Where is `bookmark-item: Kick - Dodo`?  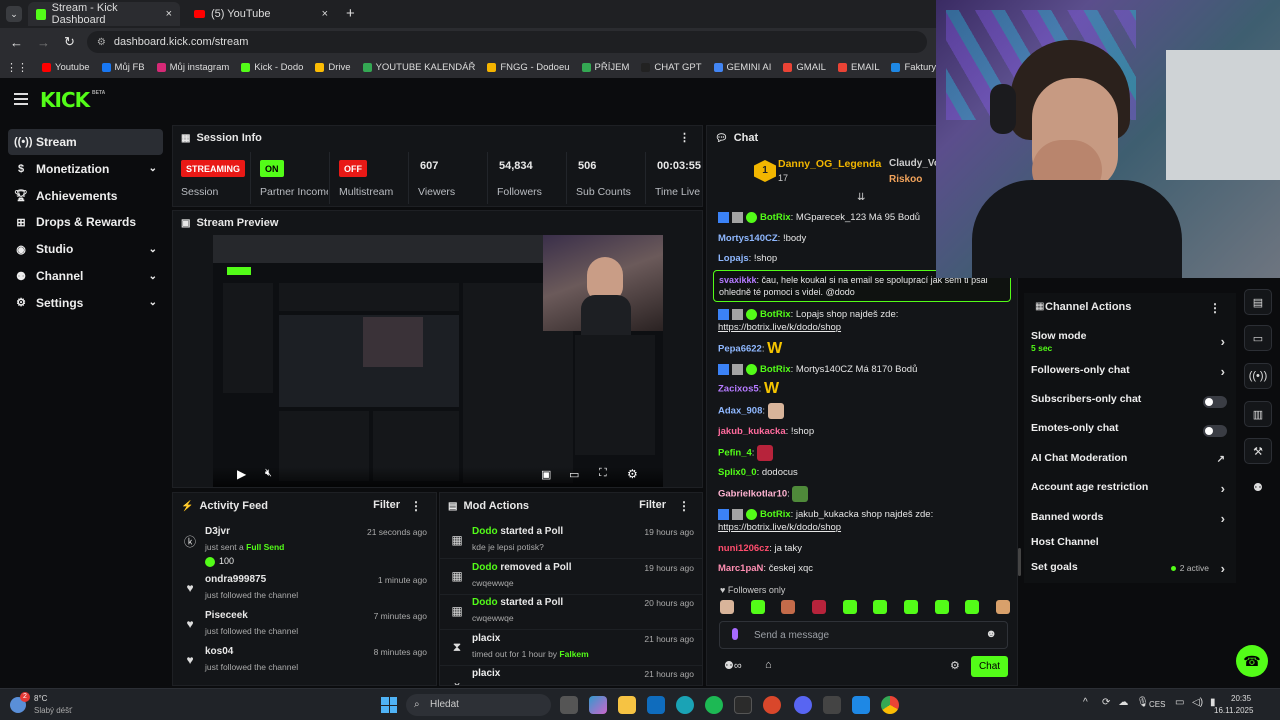
bookmark-item: Kick - Dodo is located at coordinates (272, 67).